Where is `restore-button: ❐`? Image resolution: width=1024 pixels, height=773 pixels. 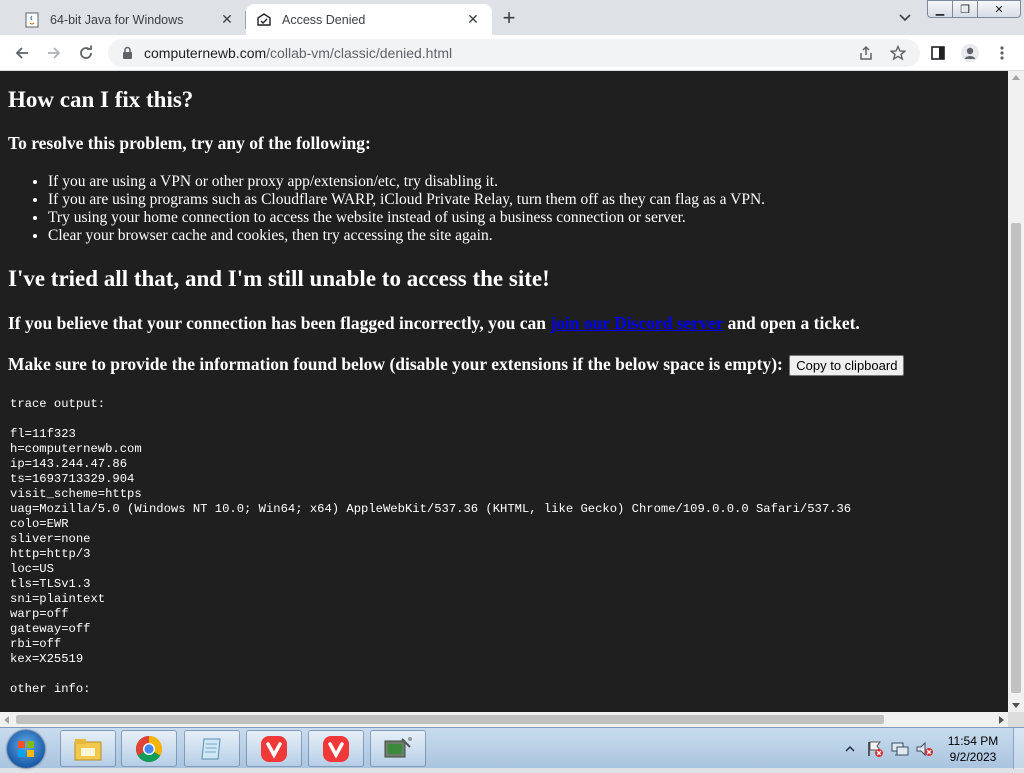 restore-button: ❐ is located at coordinates (965, 9).